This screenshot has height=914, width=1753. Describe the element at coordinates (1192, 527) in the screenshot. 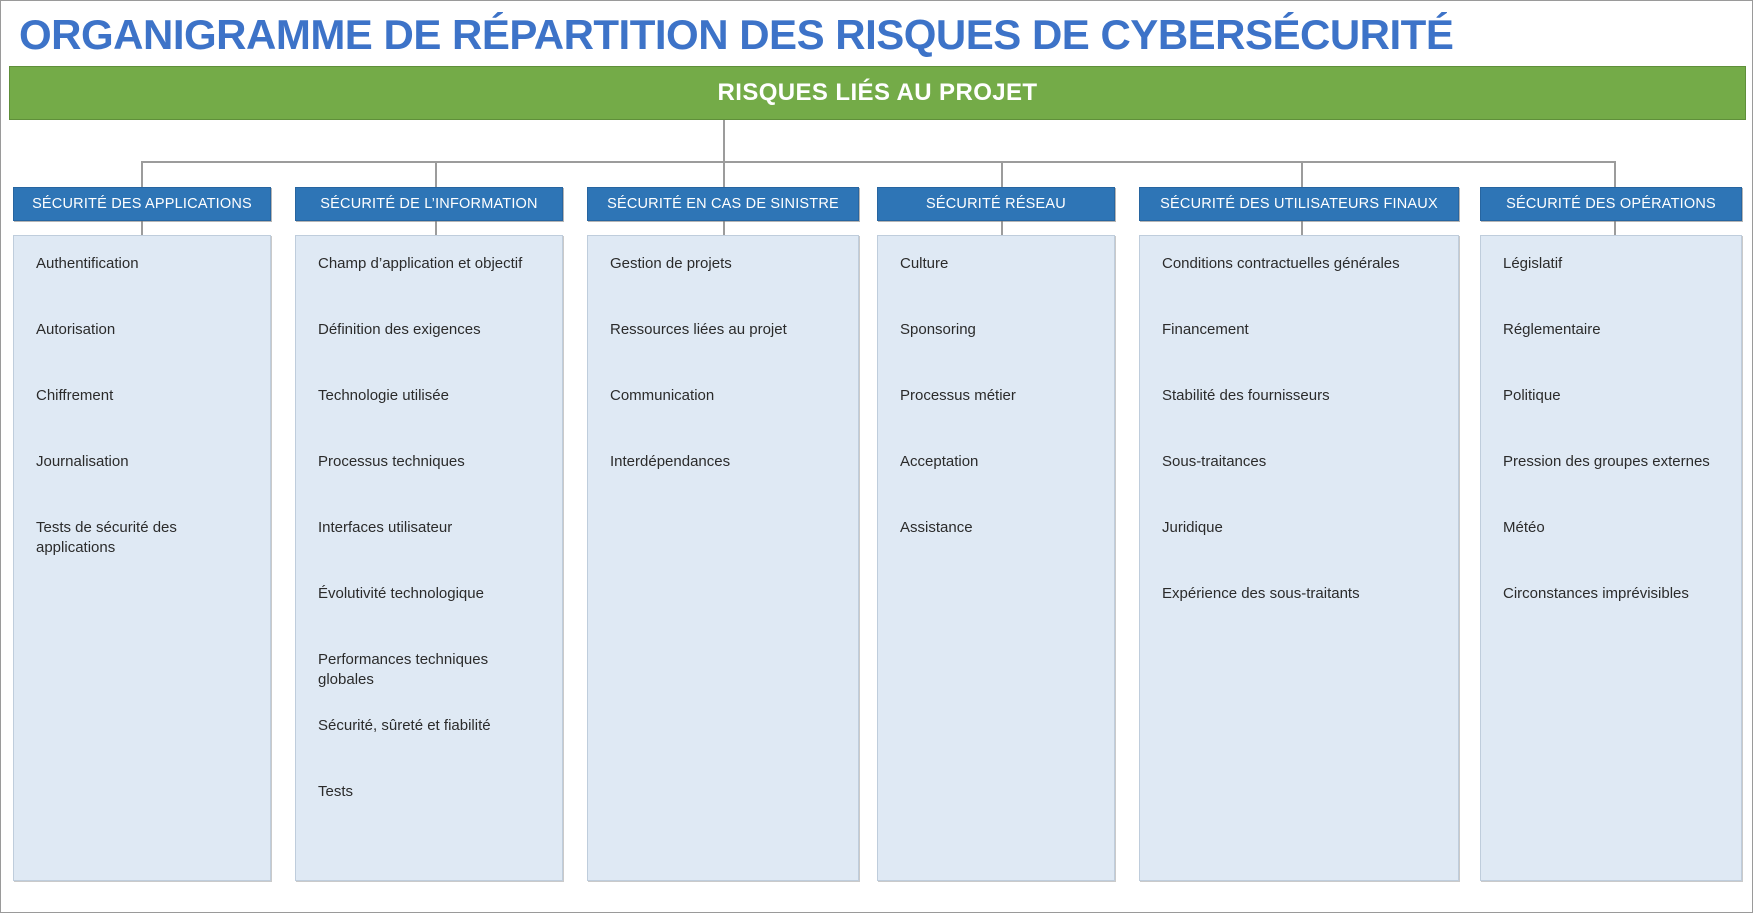

I see `list-item: Juridique` at that location.